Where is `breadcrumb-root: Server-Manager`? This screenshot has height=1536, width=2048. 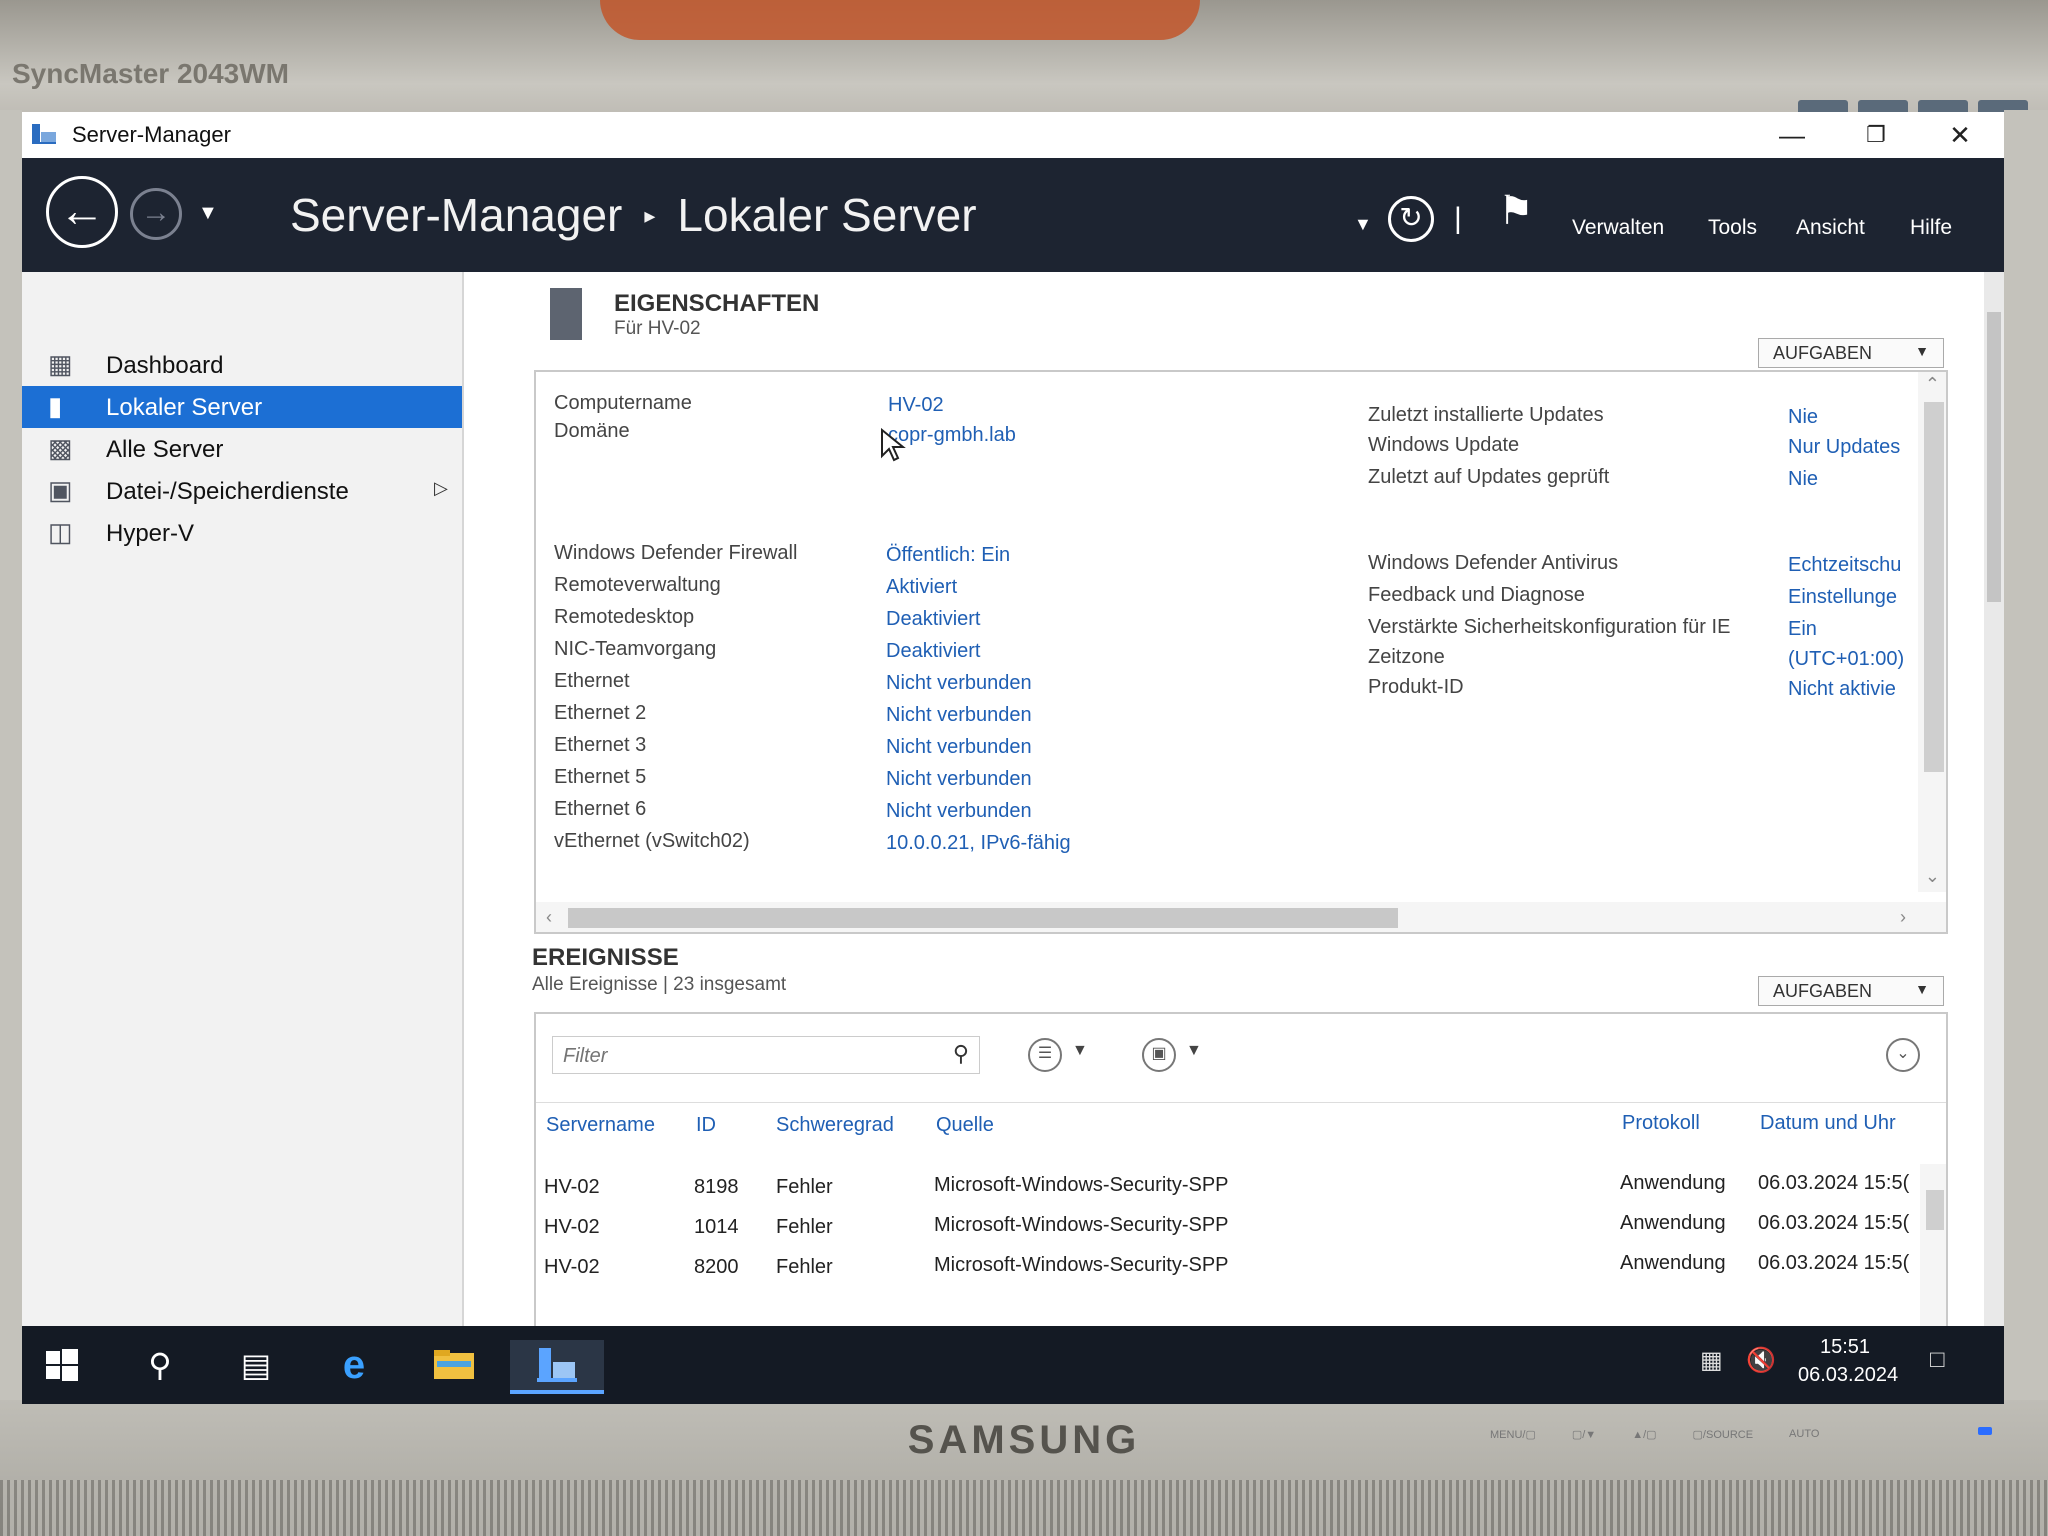 breadcrumb-root: Server-Manager is located at coordinates (456, 215).